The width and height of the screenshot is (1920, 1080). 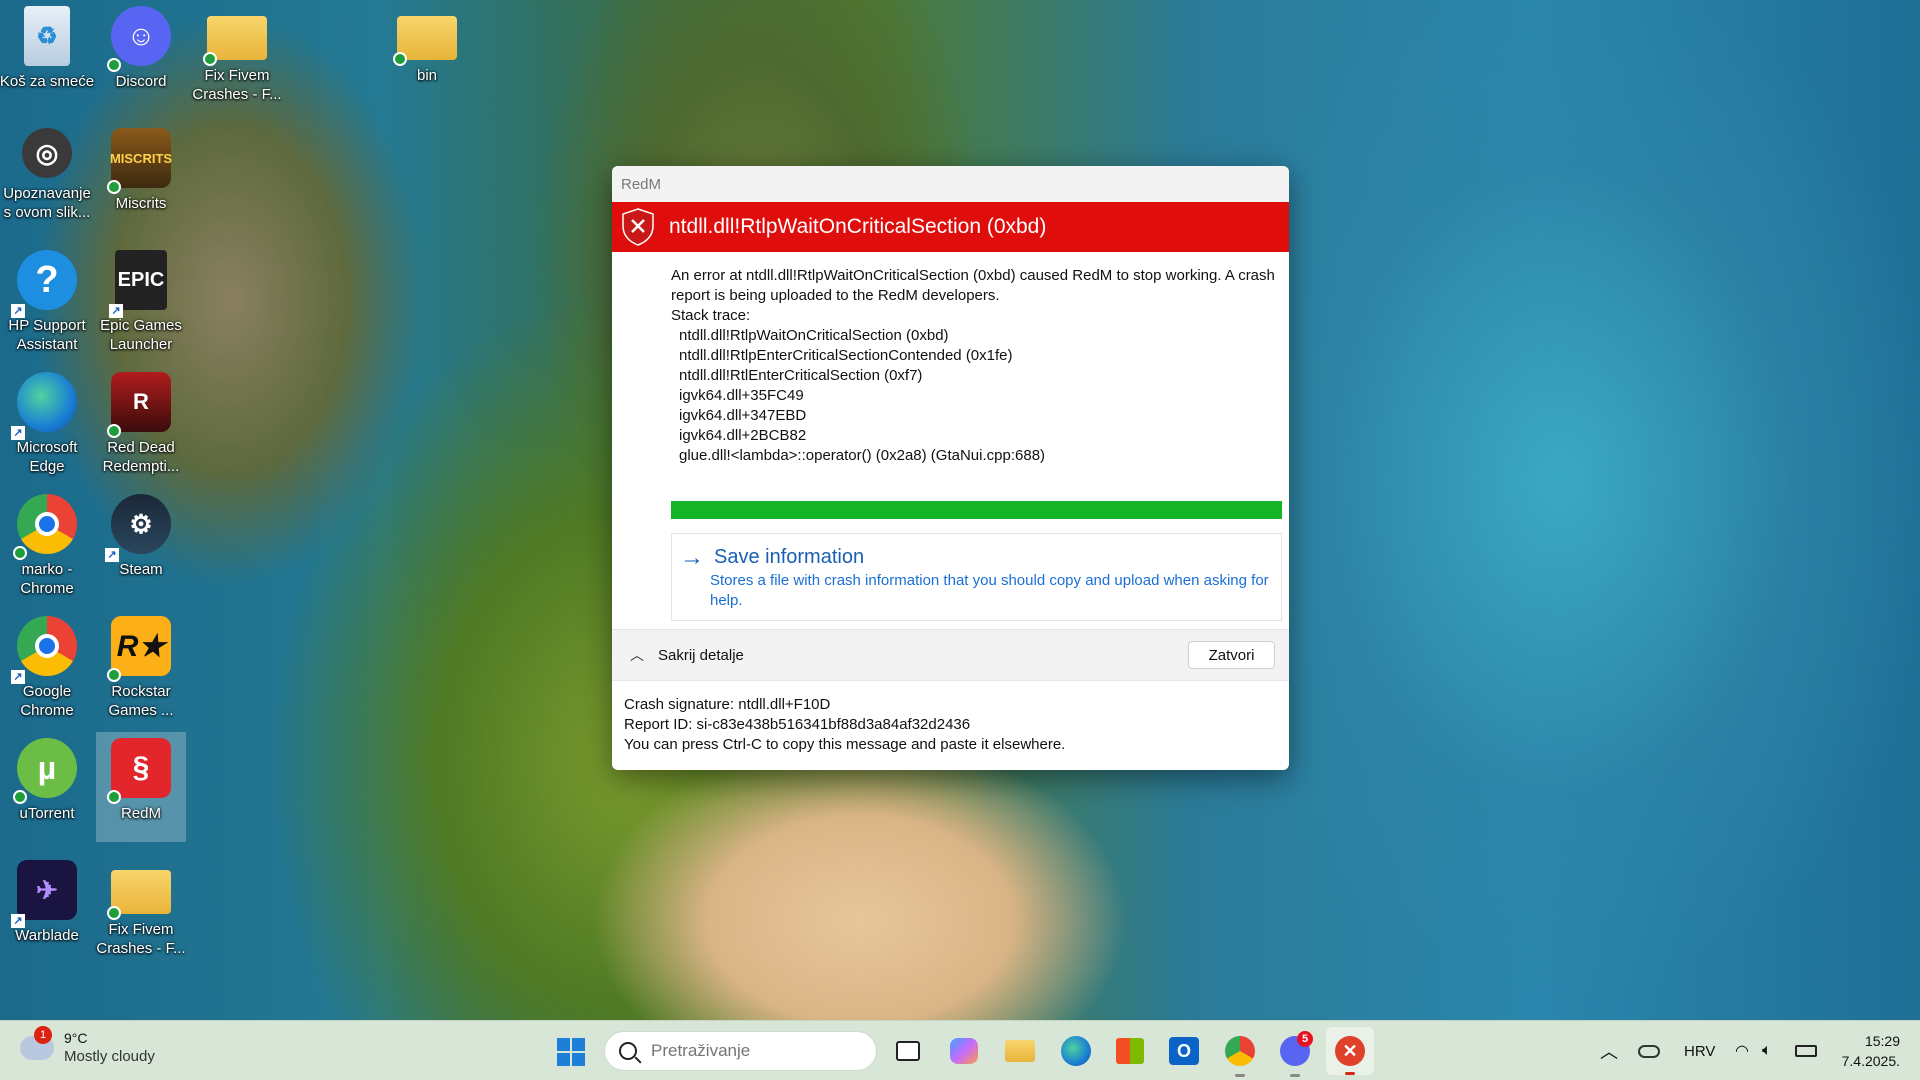 I want to click on redm-taskbar-button: ✕, so click(x=1350, y=1051).